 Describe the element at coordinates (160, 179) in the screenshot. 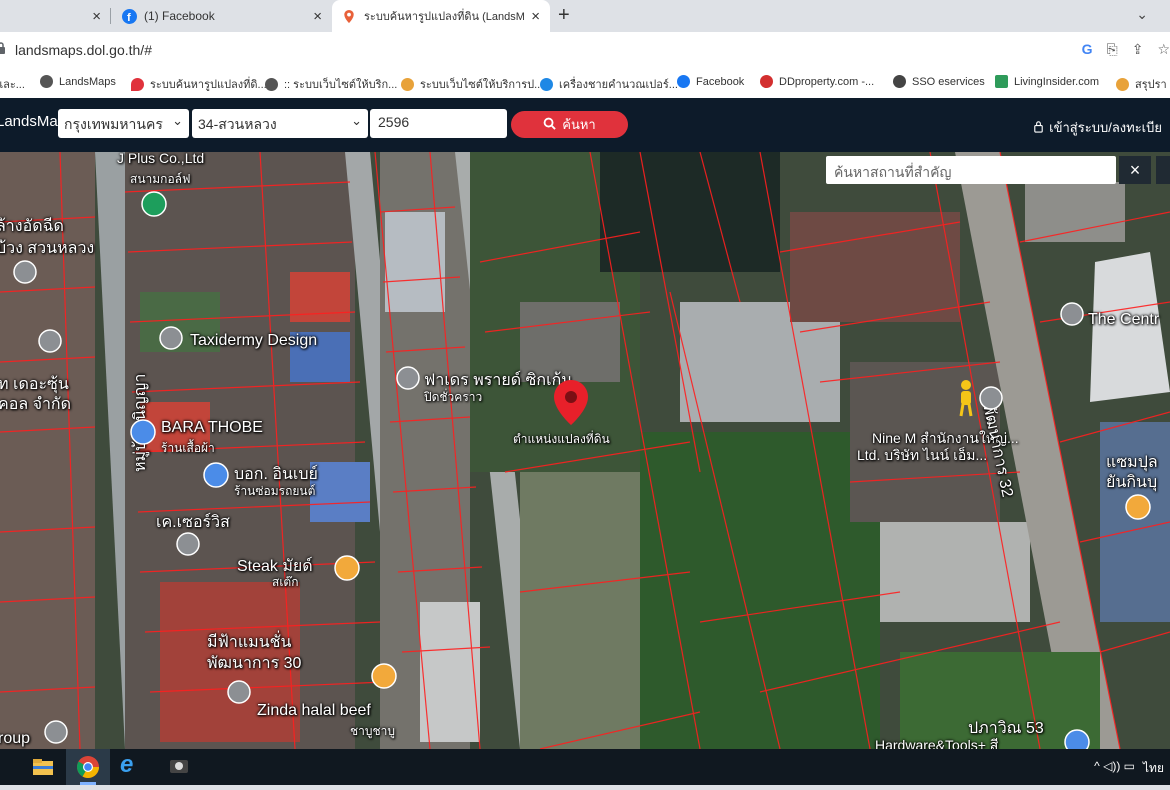

I see `place-sublabel: สนามกอล์ฟ` at that location.